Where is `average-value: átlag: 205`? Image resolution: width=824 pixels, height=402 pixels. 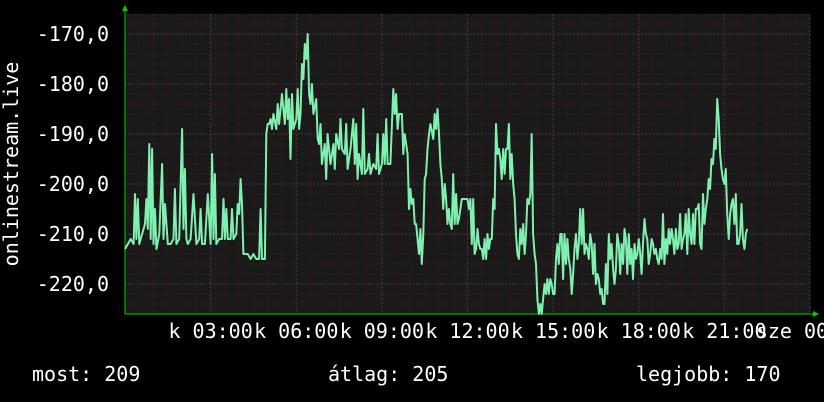 average-value: átlag: 205 is located at coordinates (388, 374).